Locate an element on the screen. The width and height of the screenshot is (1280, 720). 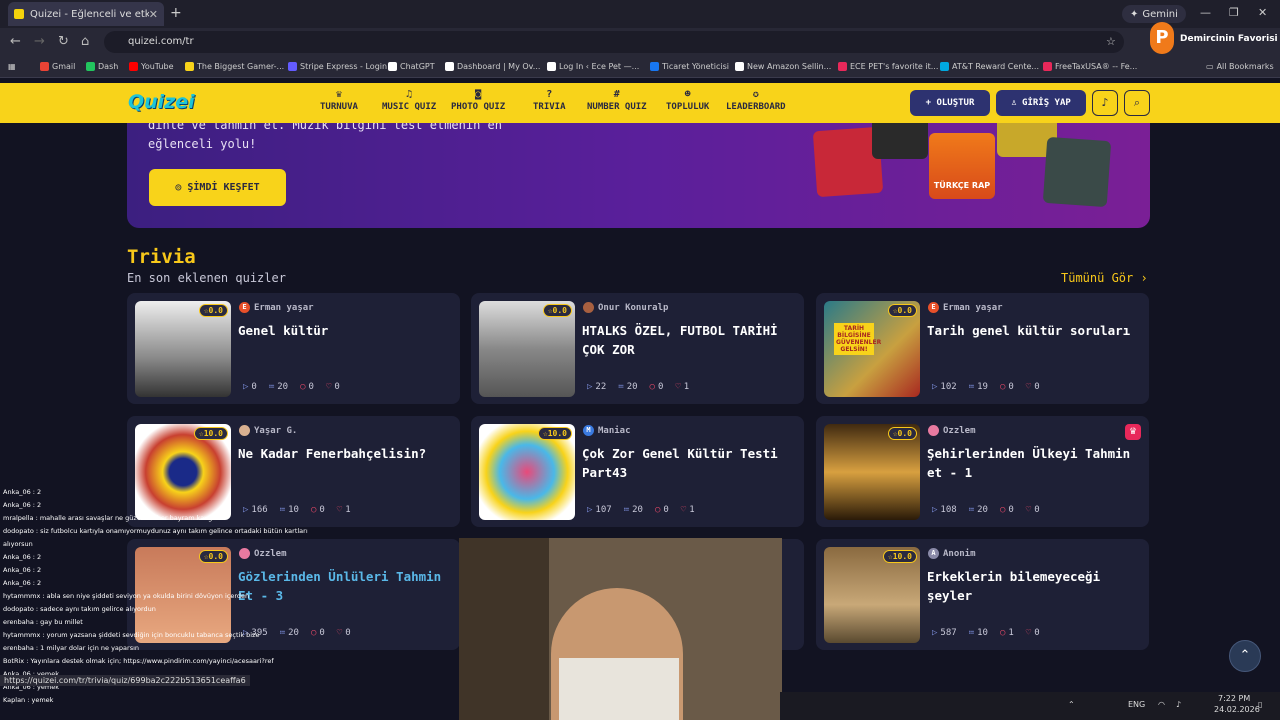
bookmark-item: Dash is located at coordinates (102, 66).